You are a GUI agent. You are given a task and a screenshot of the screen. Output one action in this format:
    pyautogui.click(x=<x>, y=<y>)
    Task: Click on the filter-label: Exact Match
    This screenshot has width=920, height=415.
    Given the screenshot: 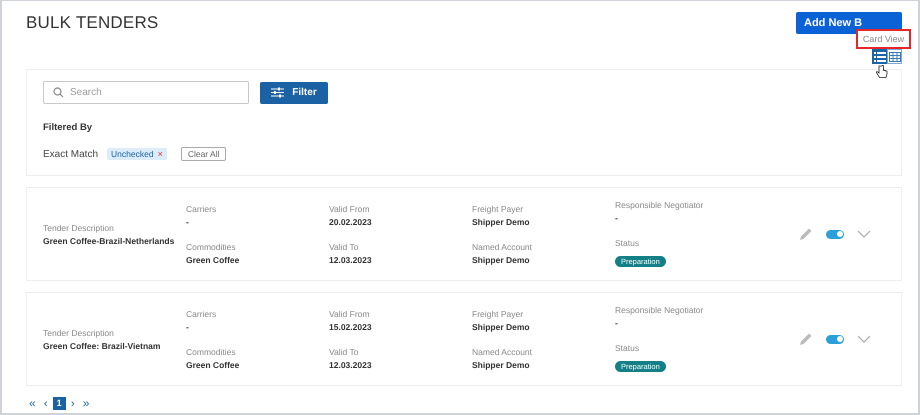 What is the action you would take?
    pyautogui.click(x=70, y=154)
    